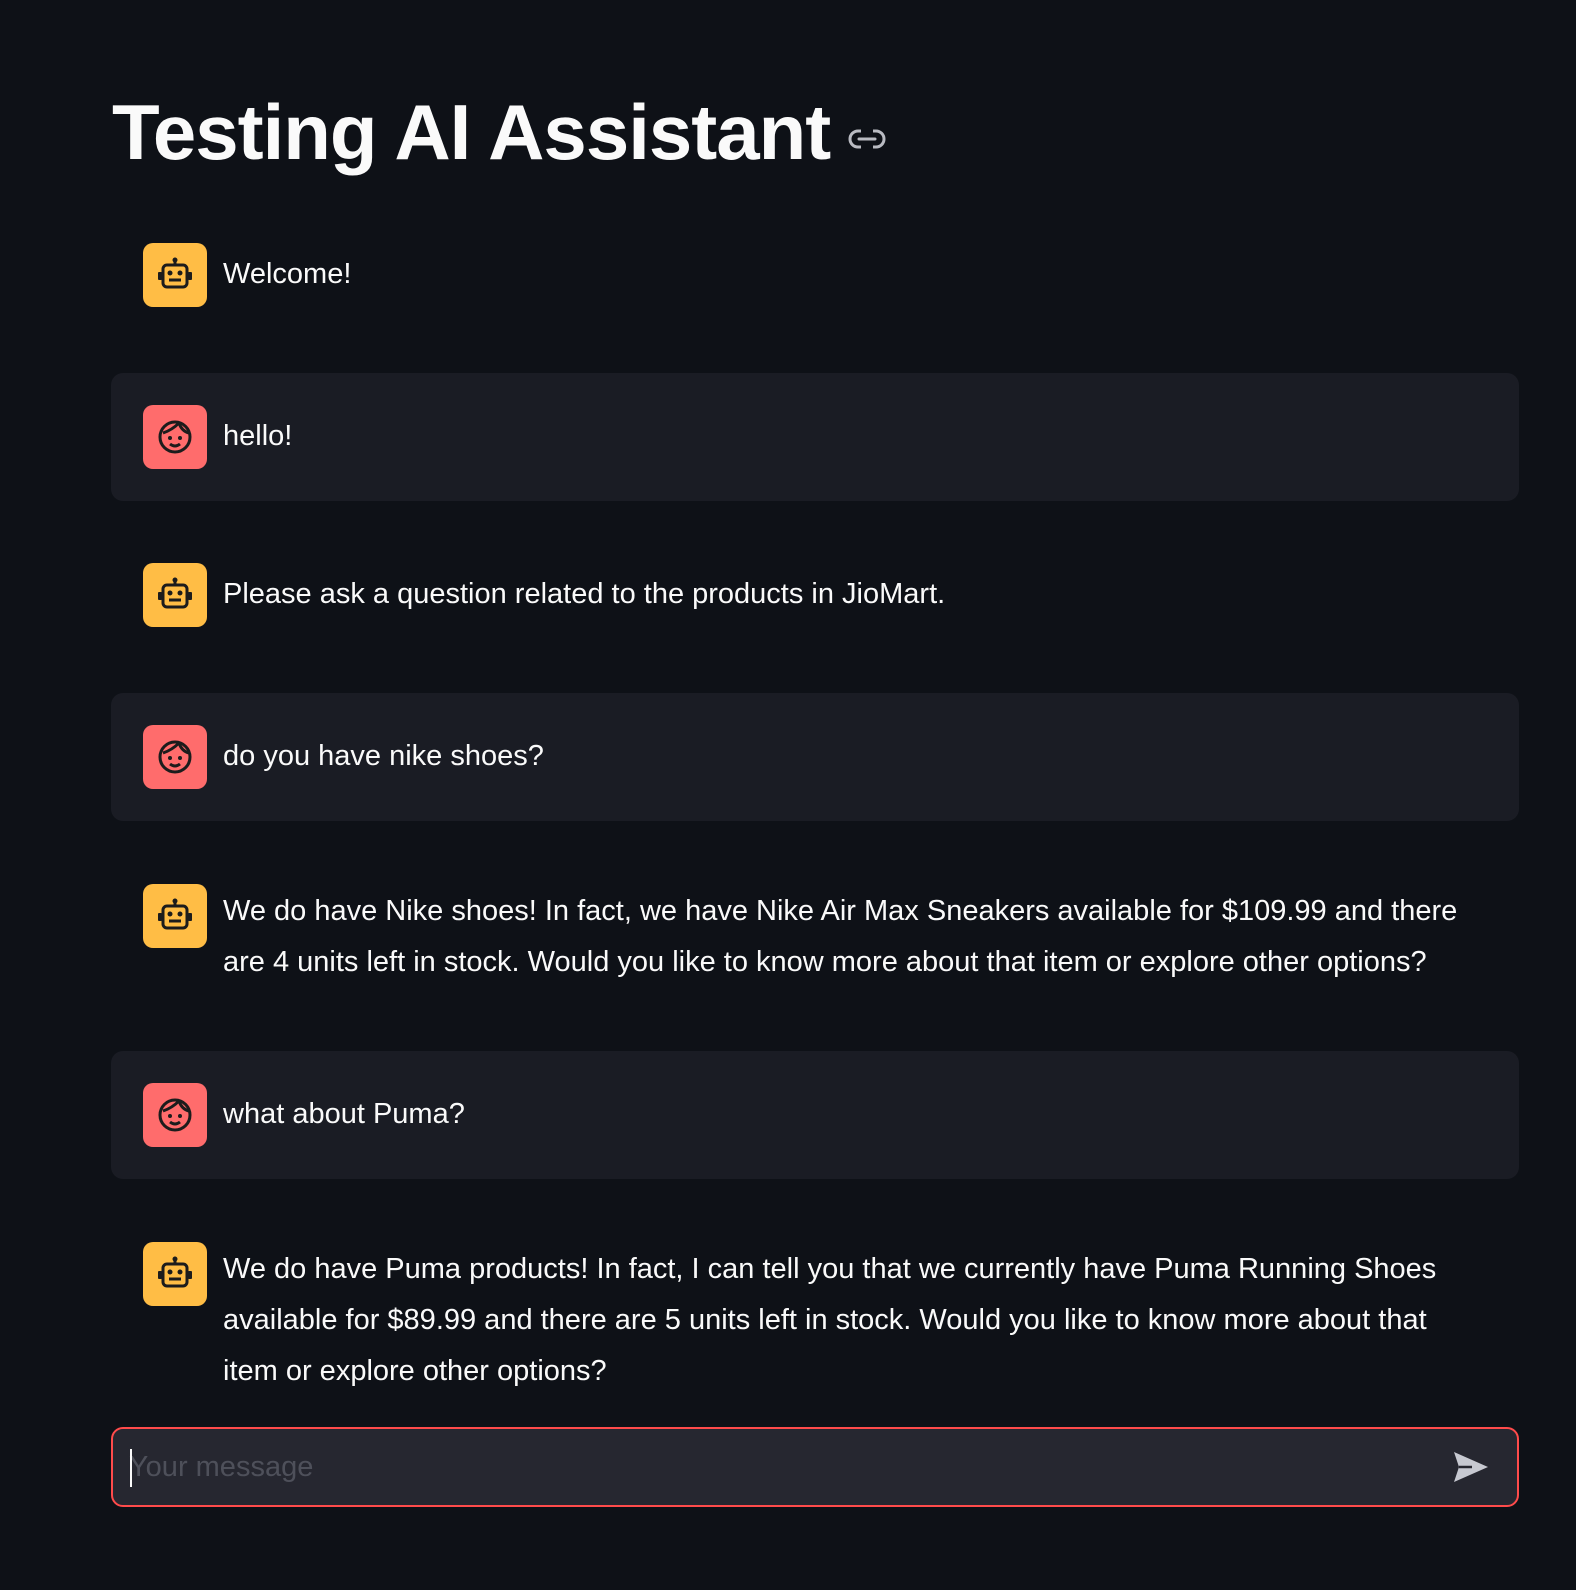  I want to click on message-text: do you have nike shoes?, so click(383, 756).